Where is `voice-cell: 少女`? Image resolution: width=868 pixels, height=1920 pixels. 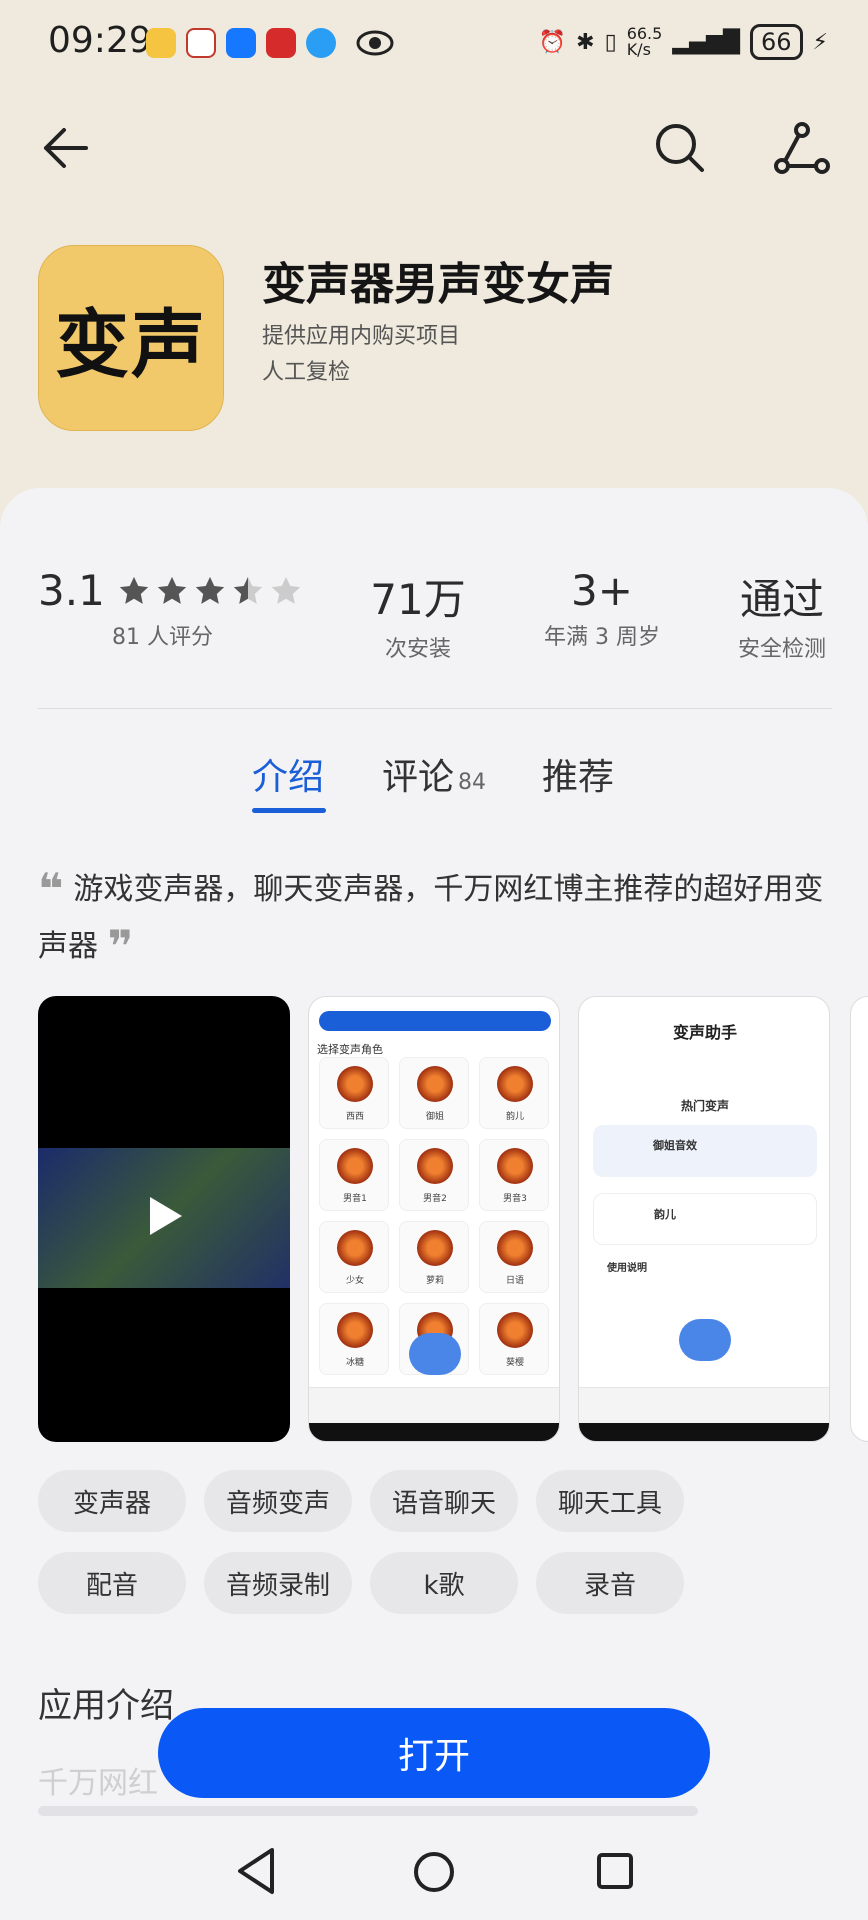
voice-cell: 少女 is located at coordinates (354, 1257).